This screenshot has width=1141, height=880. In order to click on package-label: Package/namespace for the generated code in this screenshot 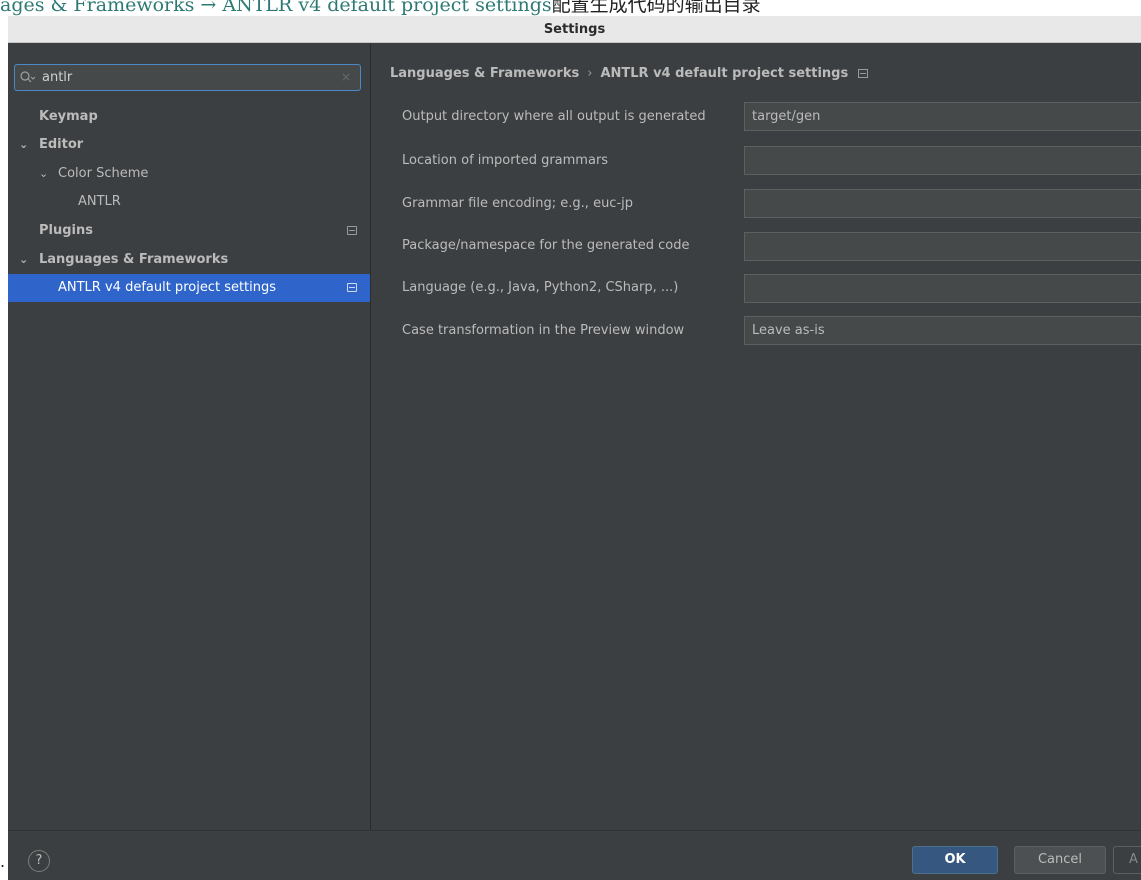, I will do `click(546, 245)`.